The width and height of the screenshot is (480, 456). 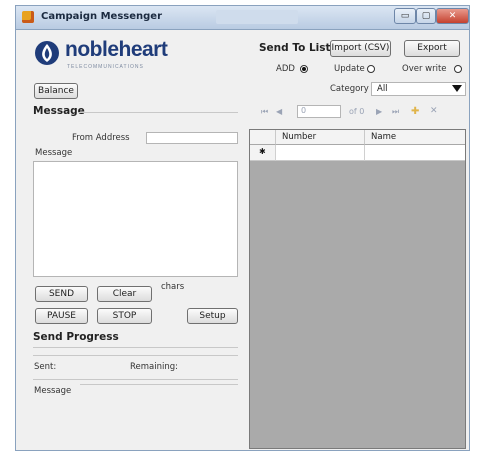 What do you see at coordinates (59, 111) in the screenshot?
I see `message-section-title: Message` at bounding box center [59, 111].